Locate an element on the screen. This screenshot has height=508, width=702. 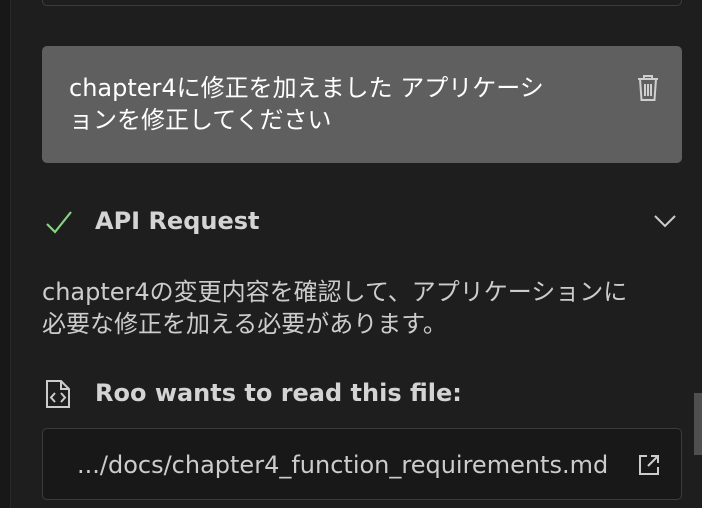
api-request-header: API Request is located at coordinates (362, 221).